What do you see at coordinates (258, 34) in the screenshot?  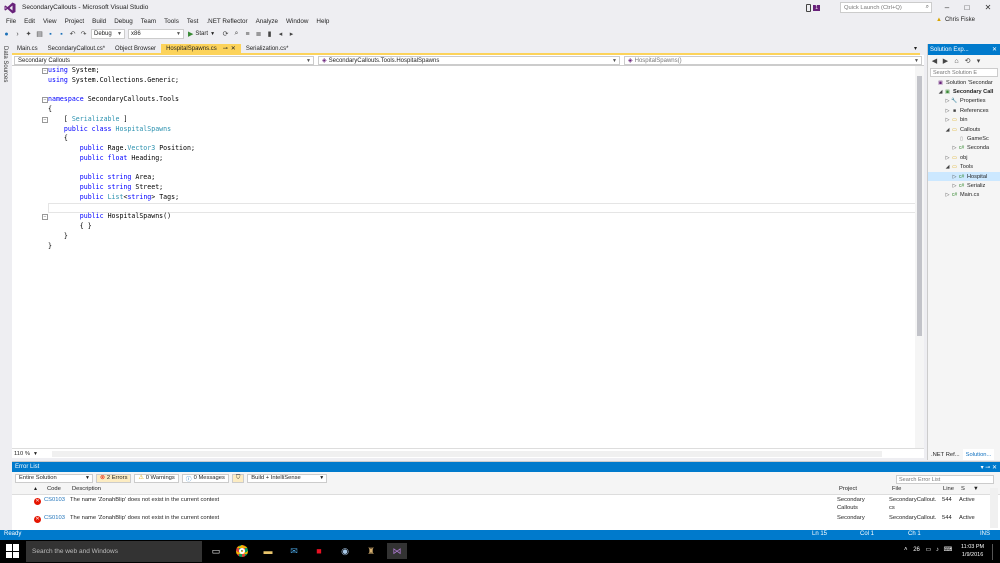 I see `uncomment-icon: ≣` at bounding box center [258, 34].